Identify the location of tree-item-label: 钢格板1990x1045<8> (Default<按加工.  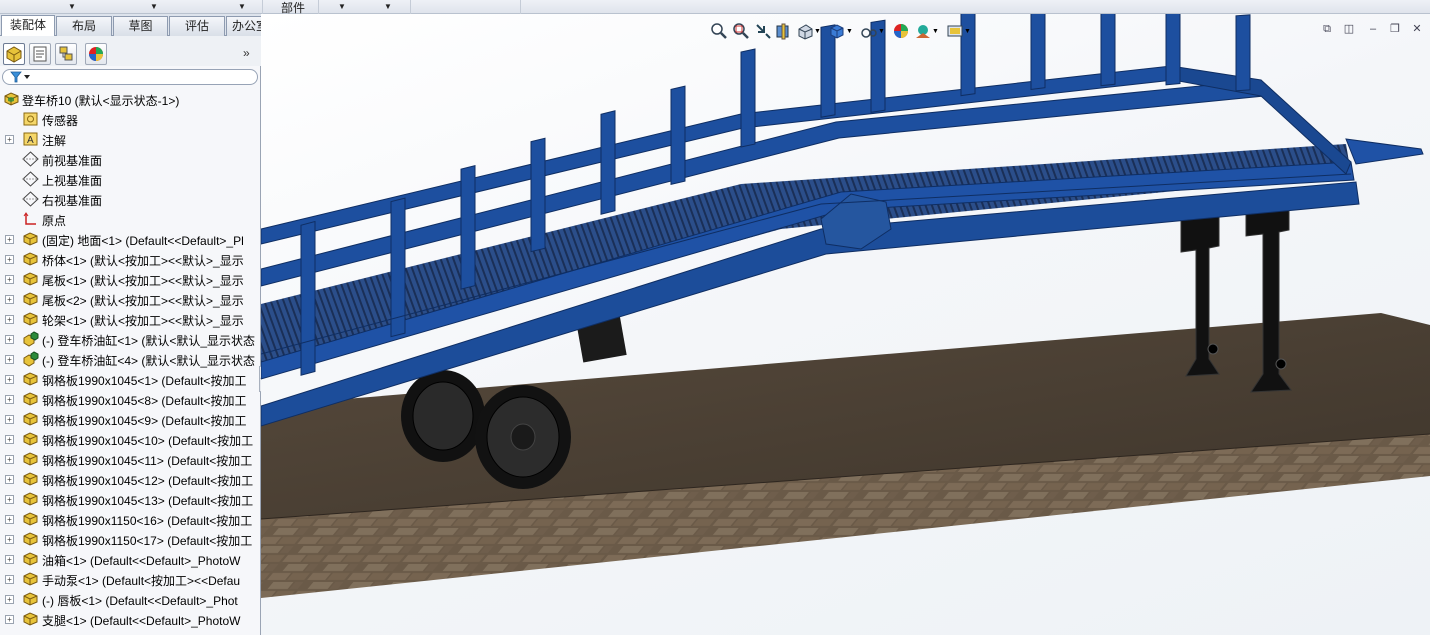
(144, 401).